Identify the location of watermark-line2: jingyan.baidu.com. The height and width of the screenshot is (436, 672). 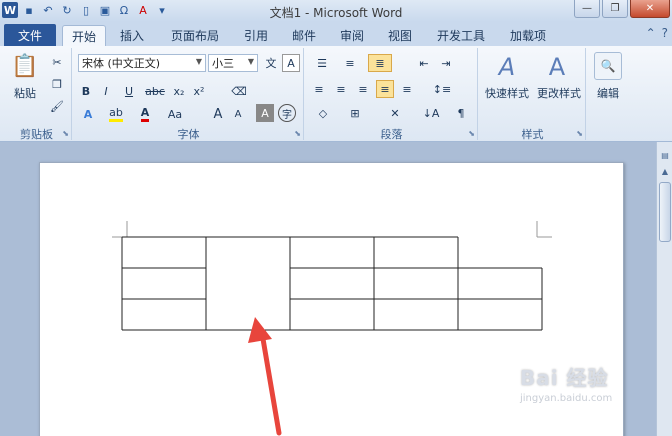
(566, 398).